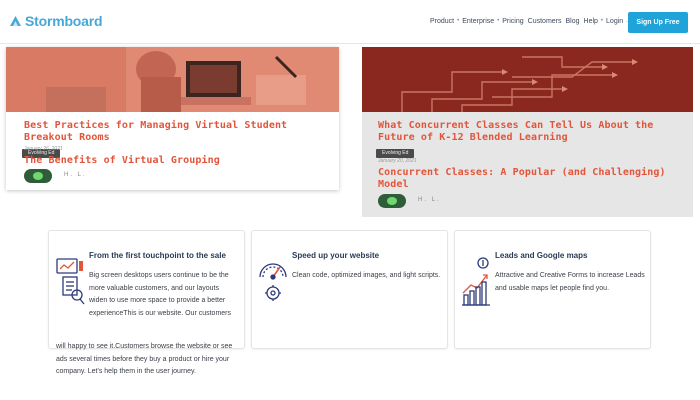 The height and width of the screenshot is (400, 700). Describe the element at coordinates (397, 161) in the screenshot. I see `post-date: January 20, 2021` at that location.